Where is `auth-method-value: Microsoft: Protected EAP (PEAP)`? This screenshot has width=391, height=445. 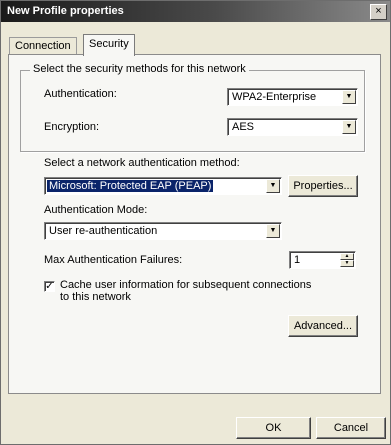
auth-method-value: Microsoft: Protected EAP (PEAP) is located at coordinates (130, 186).